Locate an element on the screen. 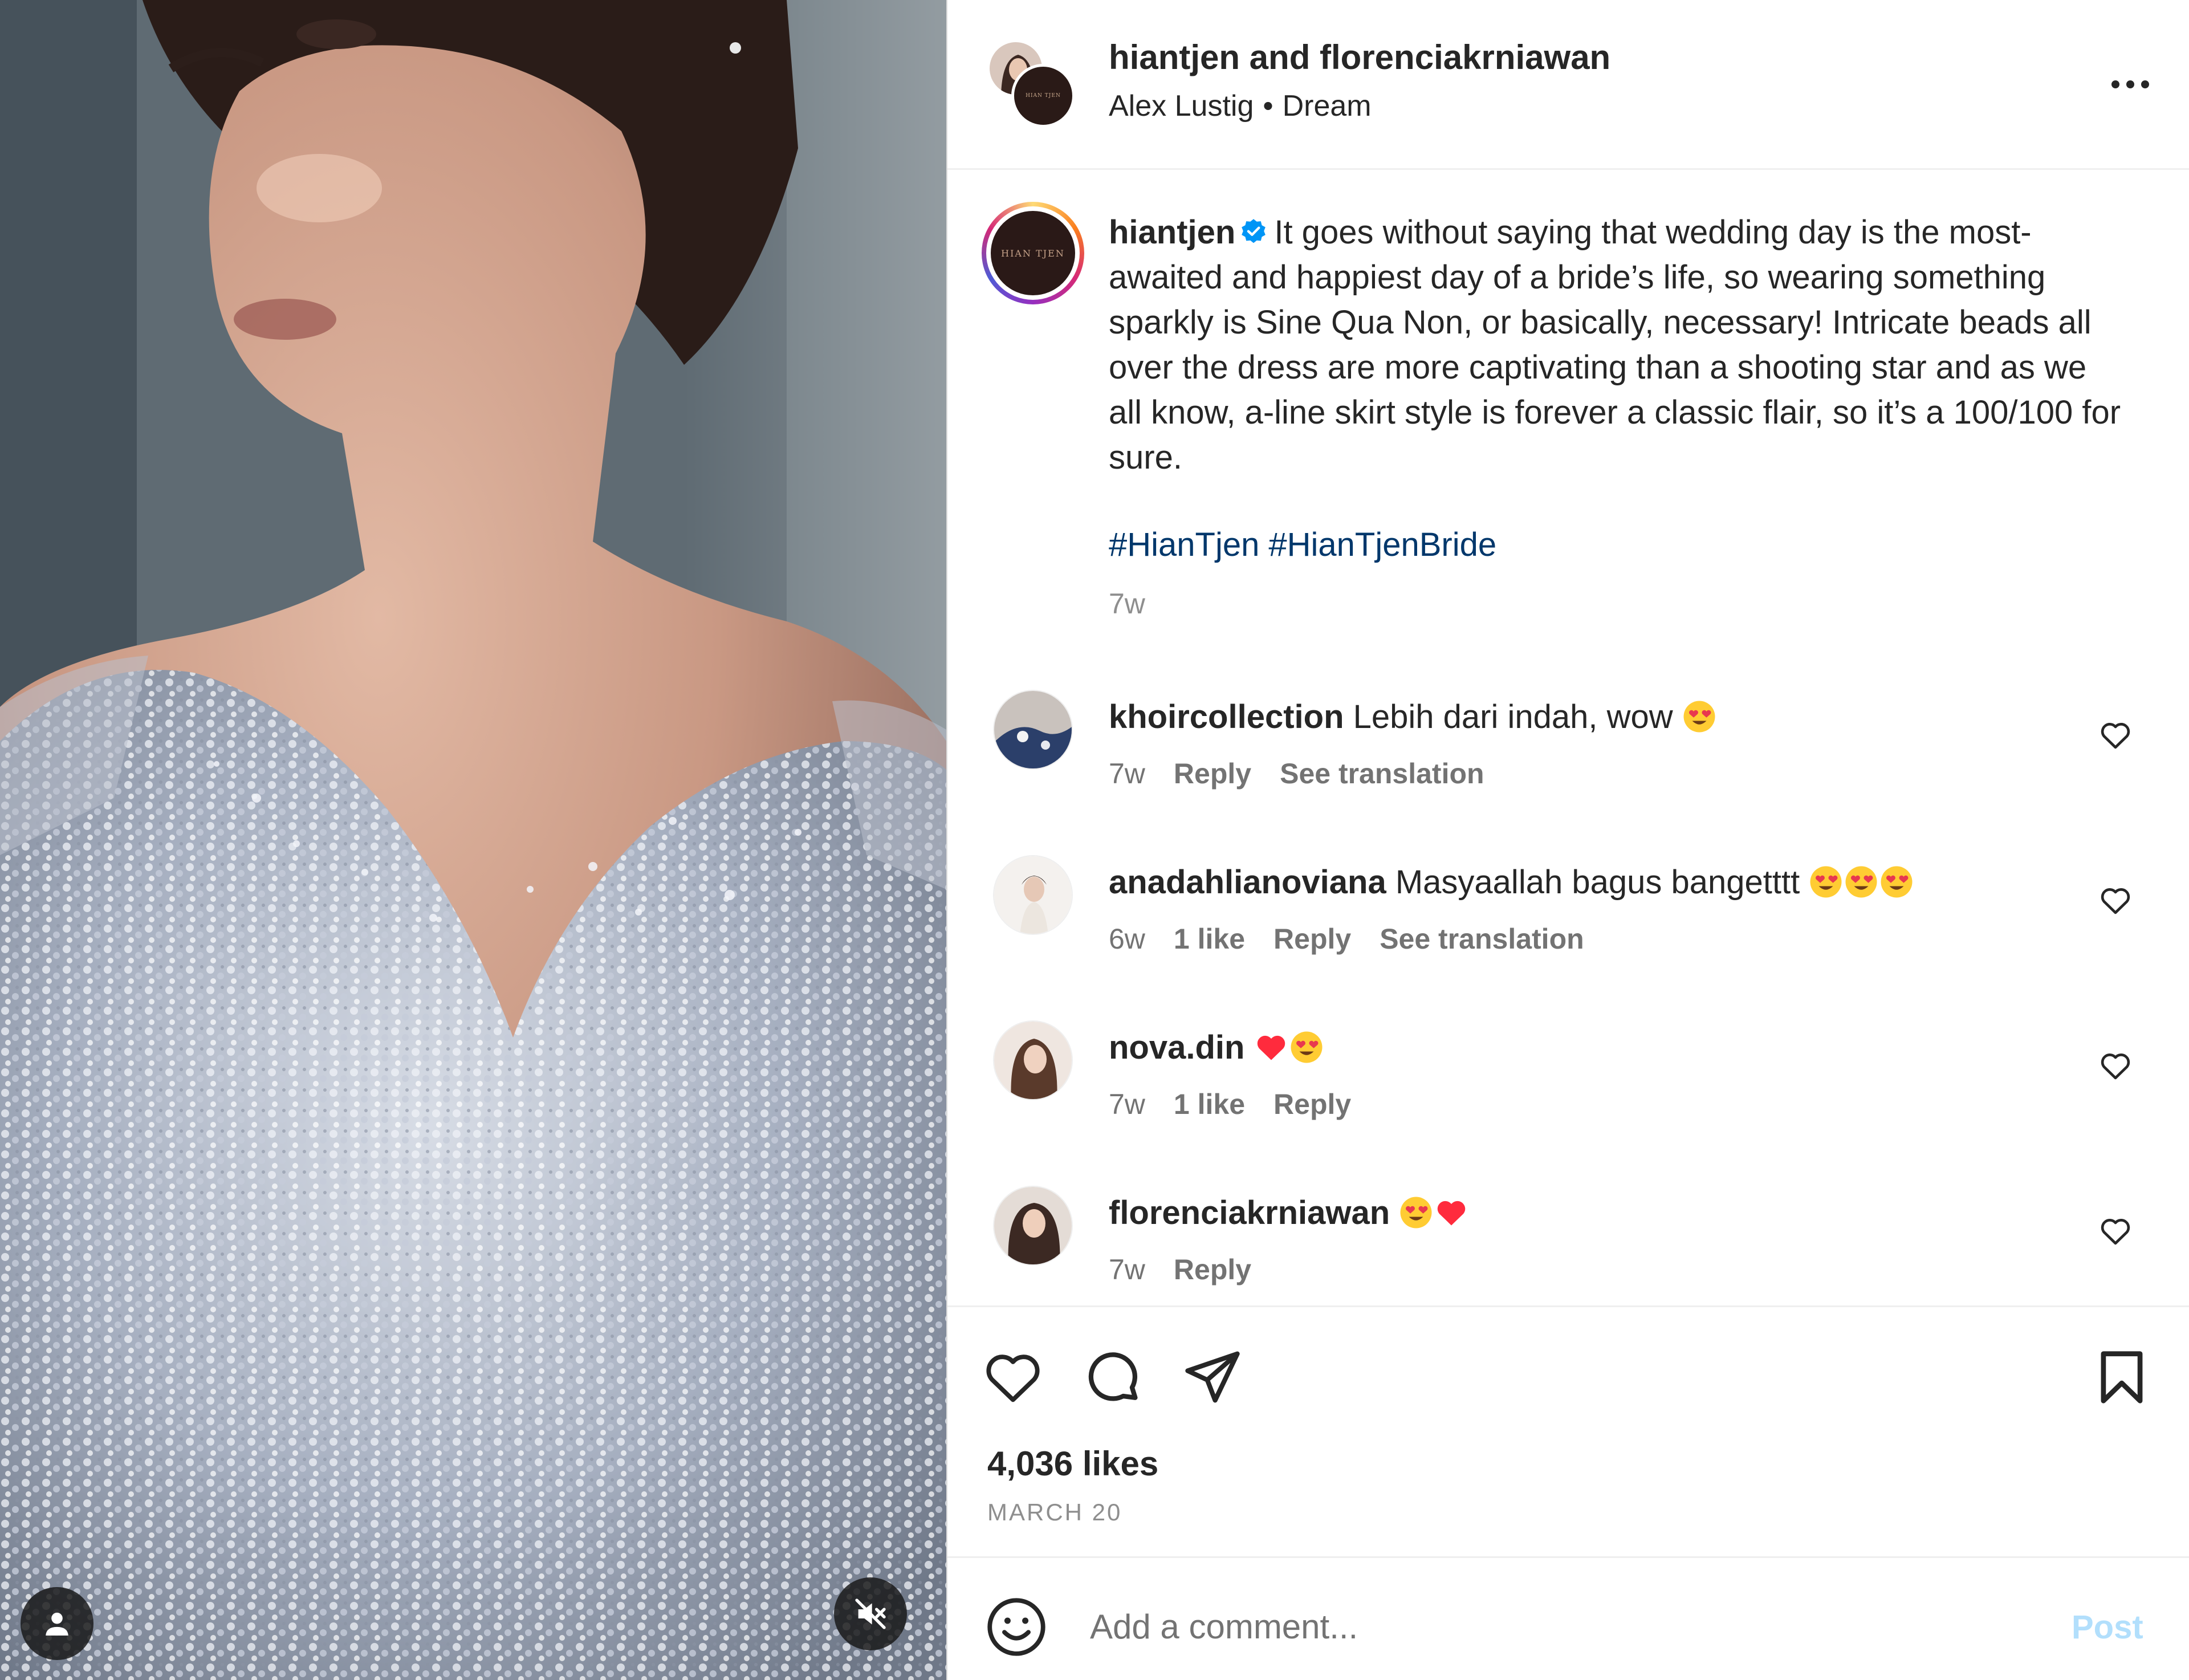 This screenshot has width=2189, height=1680. mute-toggle-button is located at coordinates (870, 1613).